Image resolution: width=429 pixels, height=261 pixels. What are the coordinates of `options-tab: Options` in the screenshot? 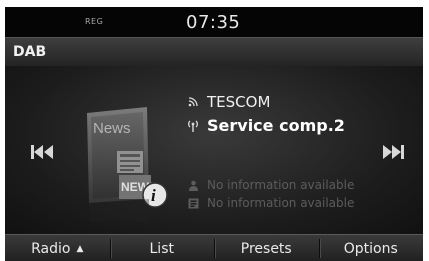 It's located at (371, 248).